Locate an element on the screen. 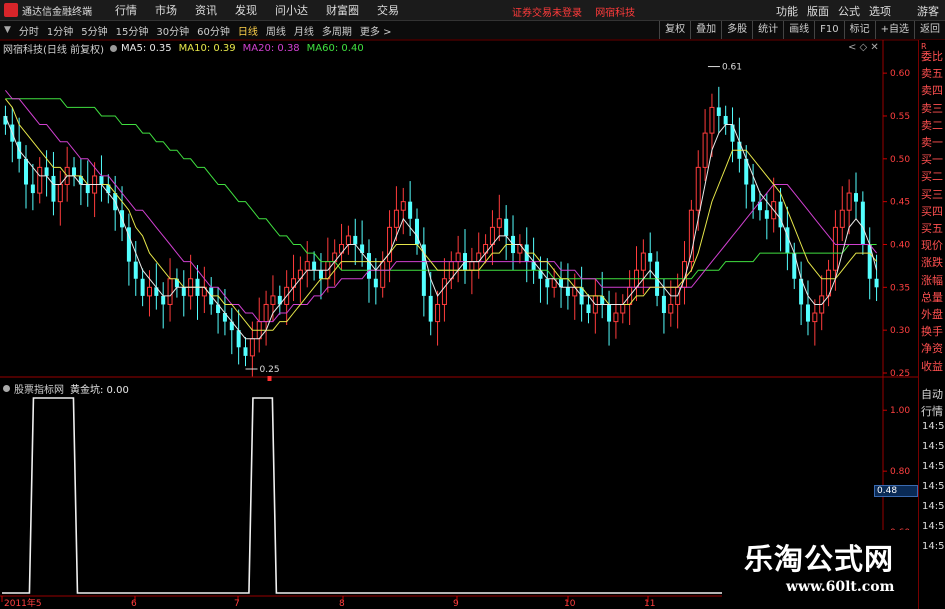 This screenshot has height=609, width=945. sub-chart-header: 股票指标网 黄金坑: 0.00 is located at coordinates (66, 388).